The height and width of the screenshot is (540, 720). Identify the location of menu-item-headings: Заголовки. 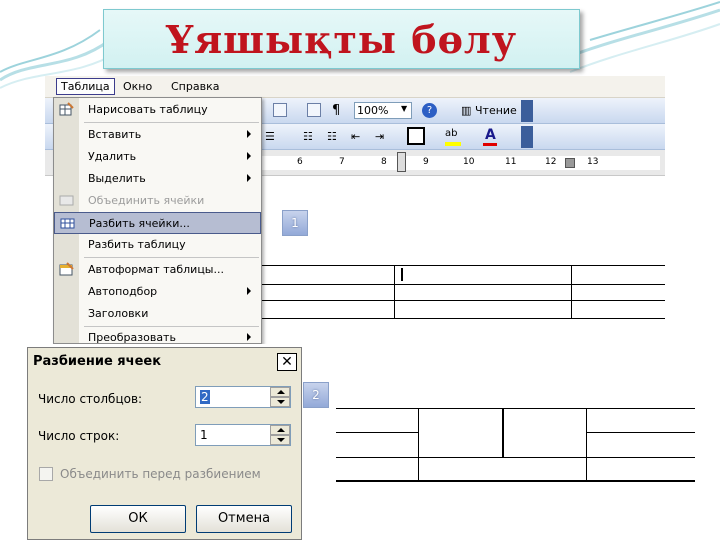
(157, 314).